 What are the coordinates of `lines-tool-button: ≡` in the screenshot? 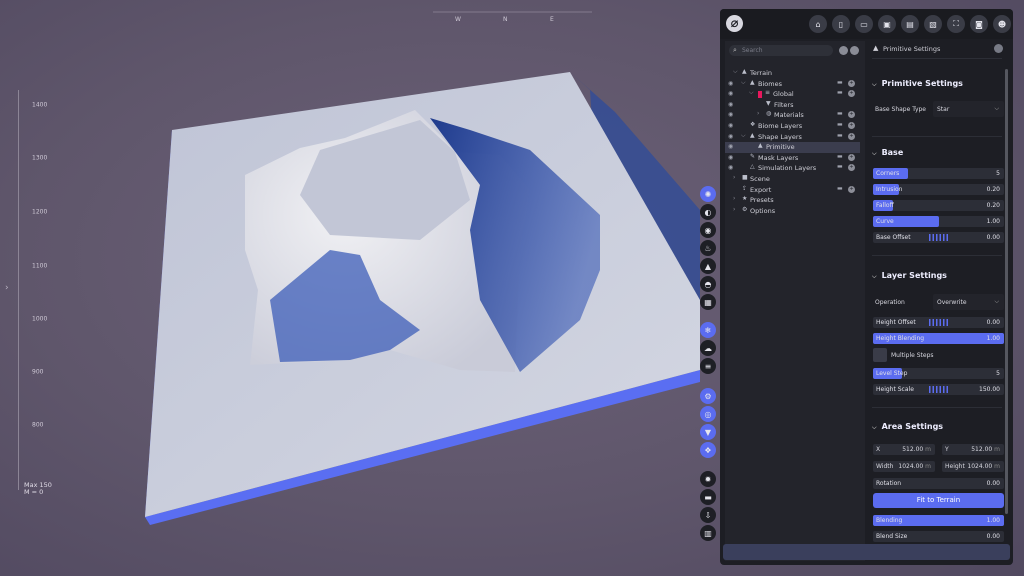 It's located at (708, 366).